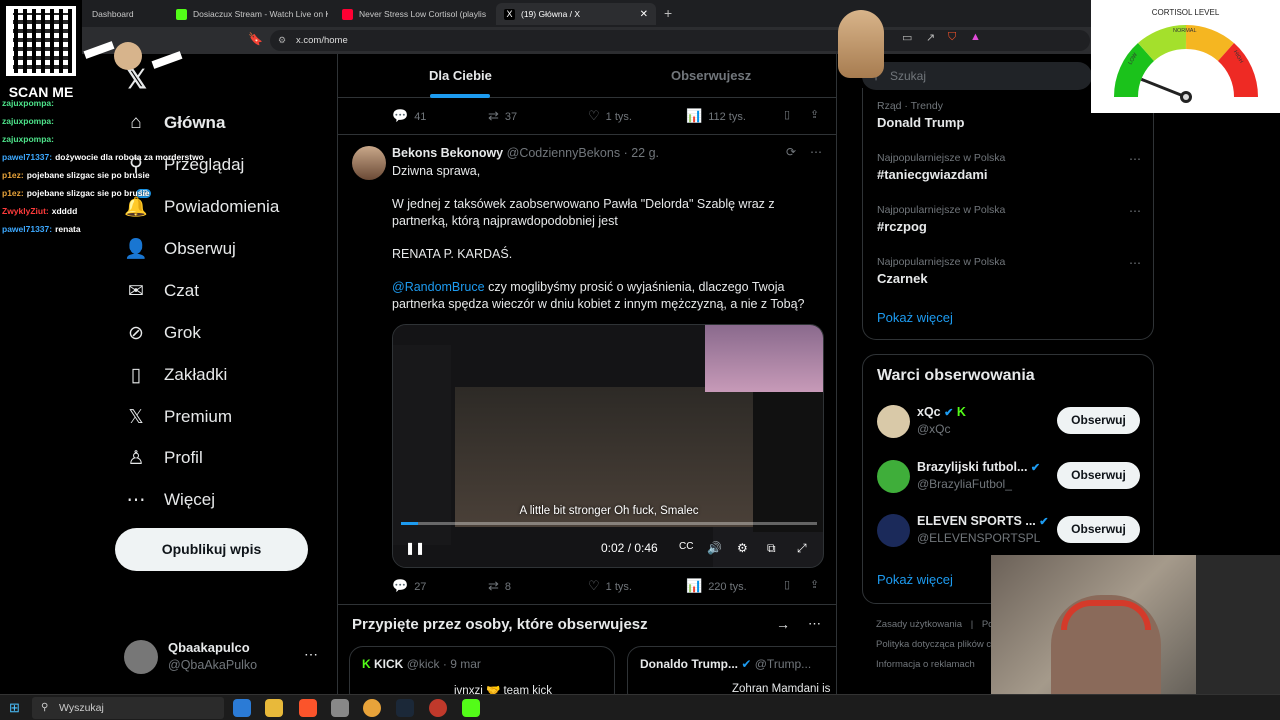 This screenshot has width=1280, height=720. What do you see at coordinates (742, 548) in the screenshot?
I see `settings-icon: ⚙` at bounding box center [742, 548].